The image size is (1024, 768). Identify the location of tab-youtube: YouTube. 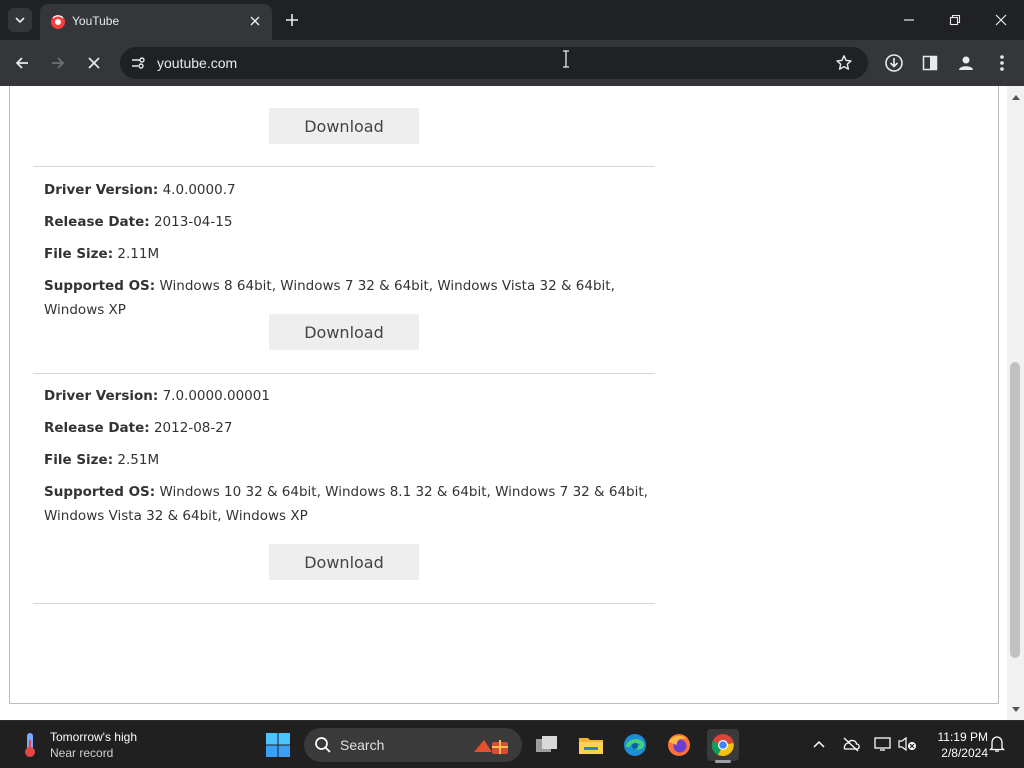
(156, 22).